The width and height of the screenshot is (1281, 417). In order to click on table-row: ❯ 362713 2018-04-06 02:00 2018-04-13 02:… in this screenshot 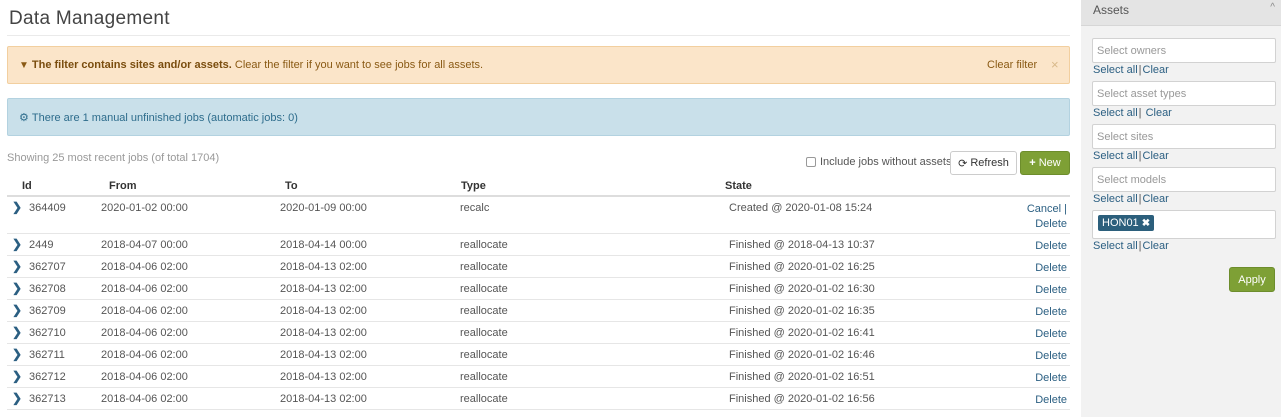, I will do `click(538, 399)`.